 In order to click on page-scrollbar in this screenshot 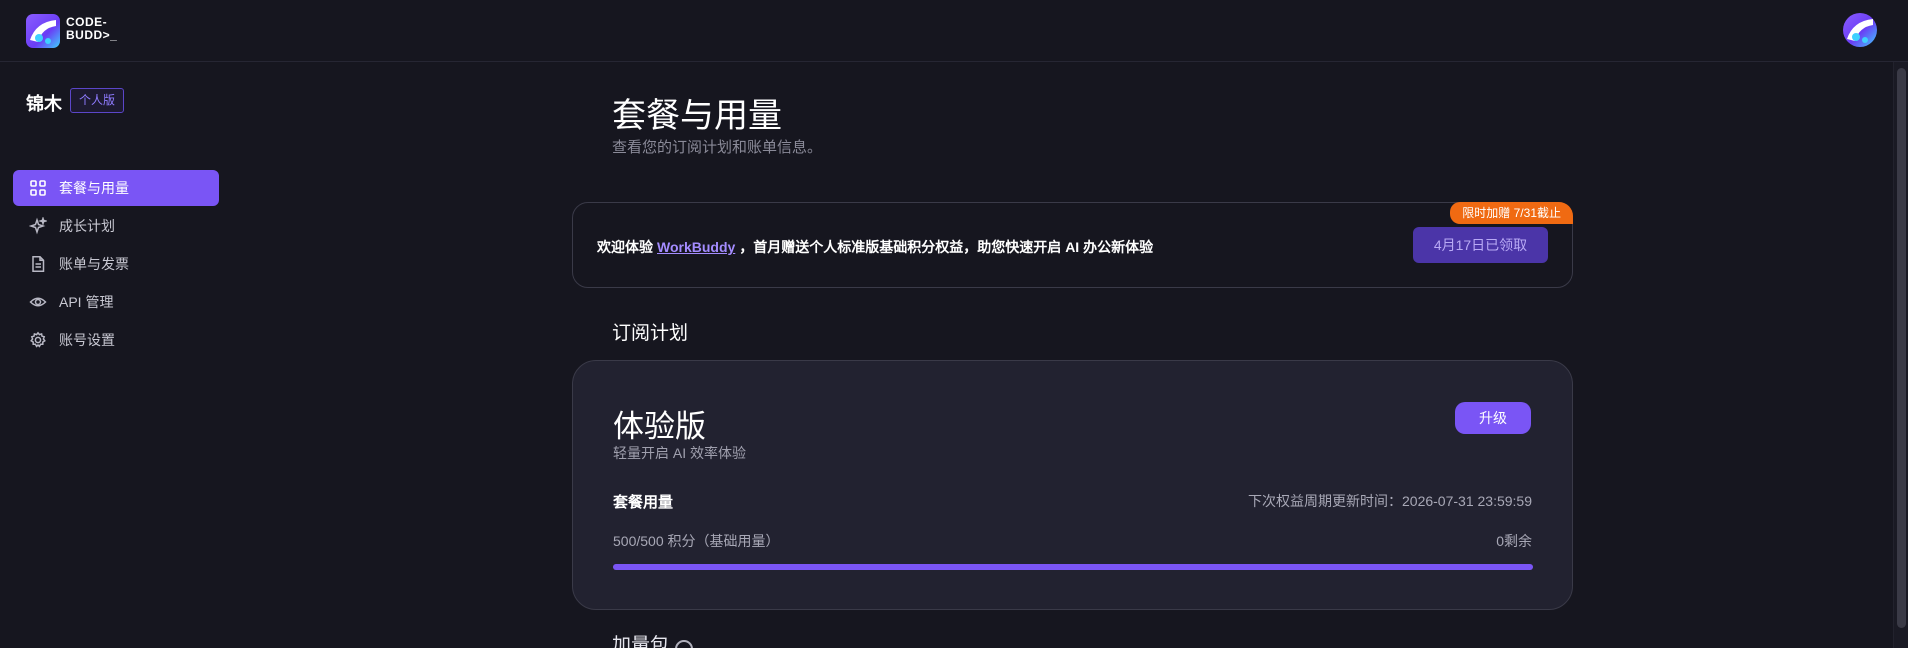, I will do `click(1900, 355)`.